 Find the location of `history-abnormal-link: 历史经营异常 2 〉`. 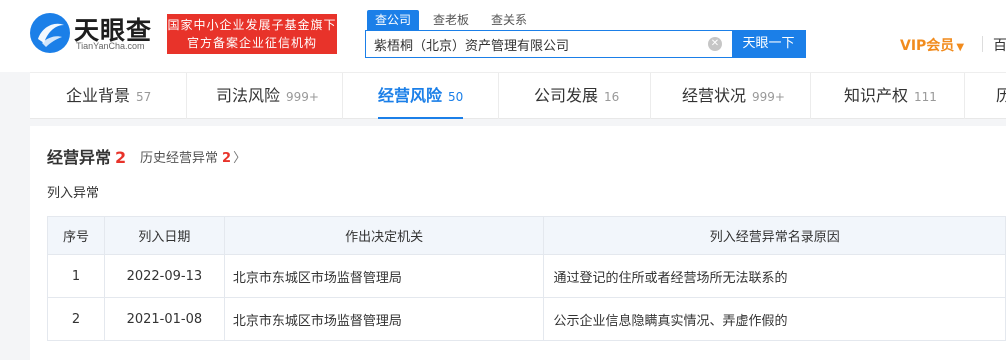

history-abnormal-link: 历史经营异常 2 〉 is located at coordinates (193, 156).